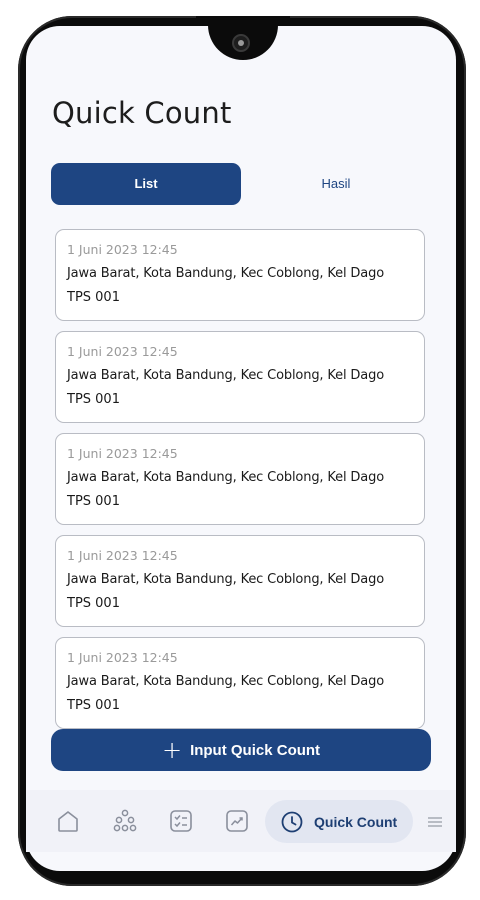  I want to click on checklist-icon, so click(181, 821).